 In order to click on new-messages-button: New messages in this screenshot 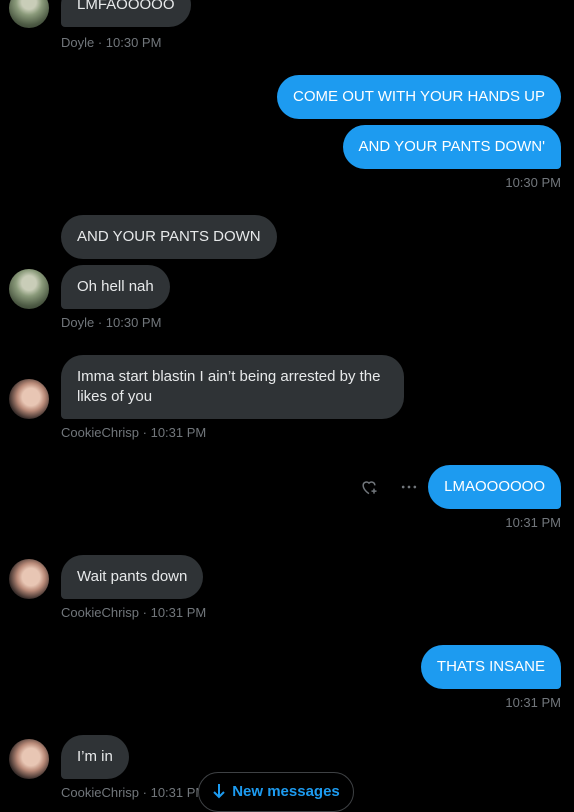, I will do `click(276, 792)`.